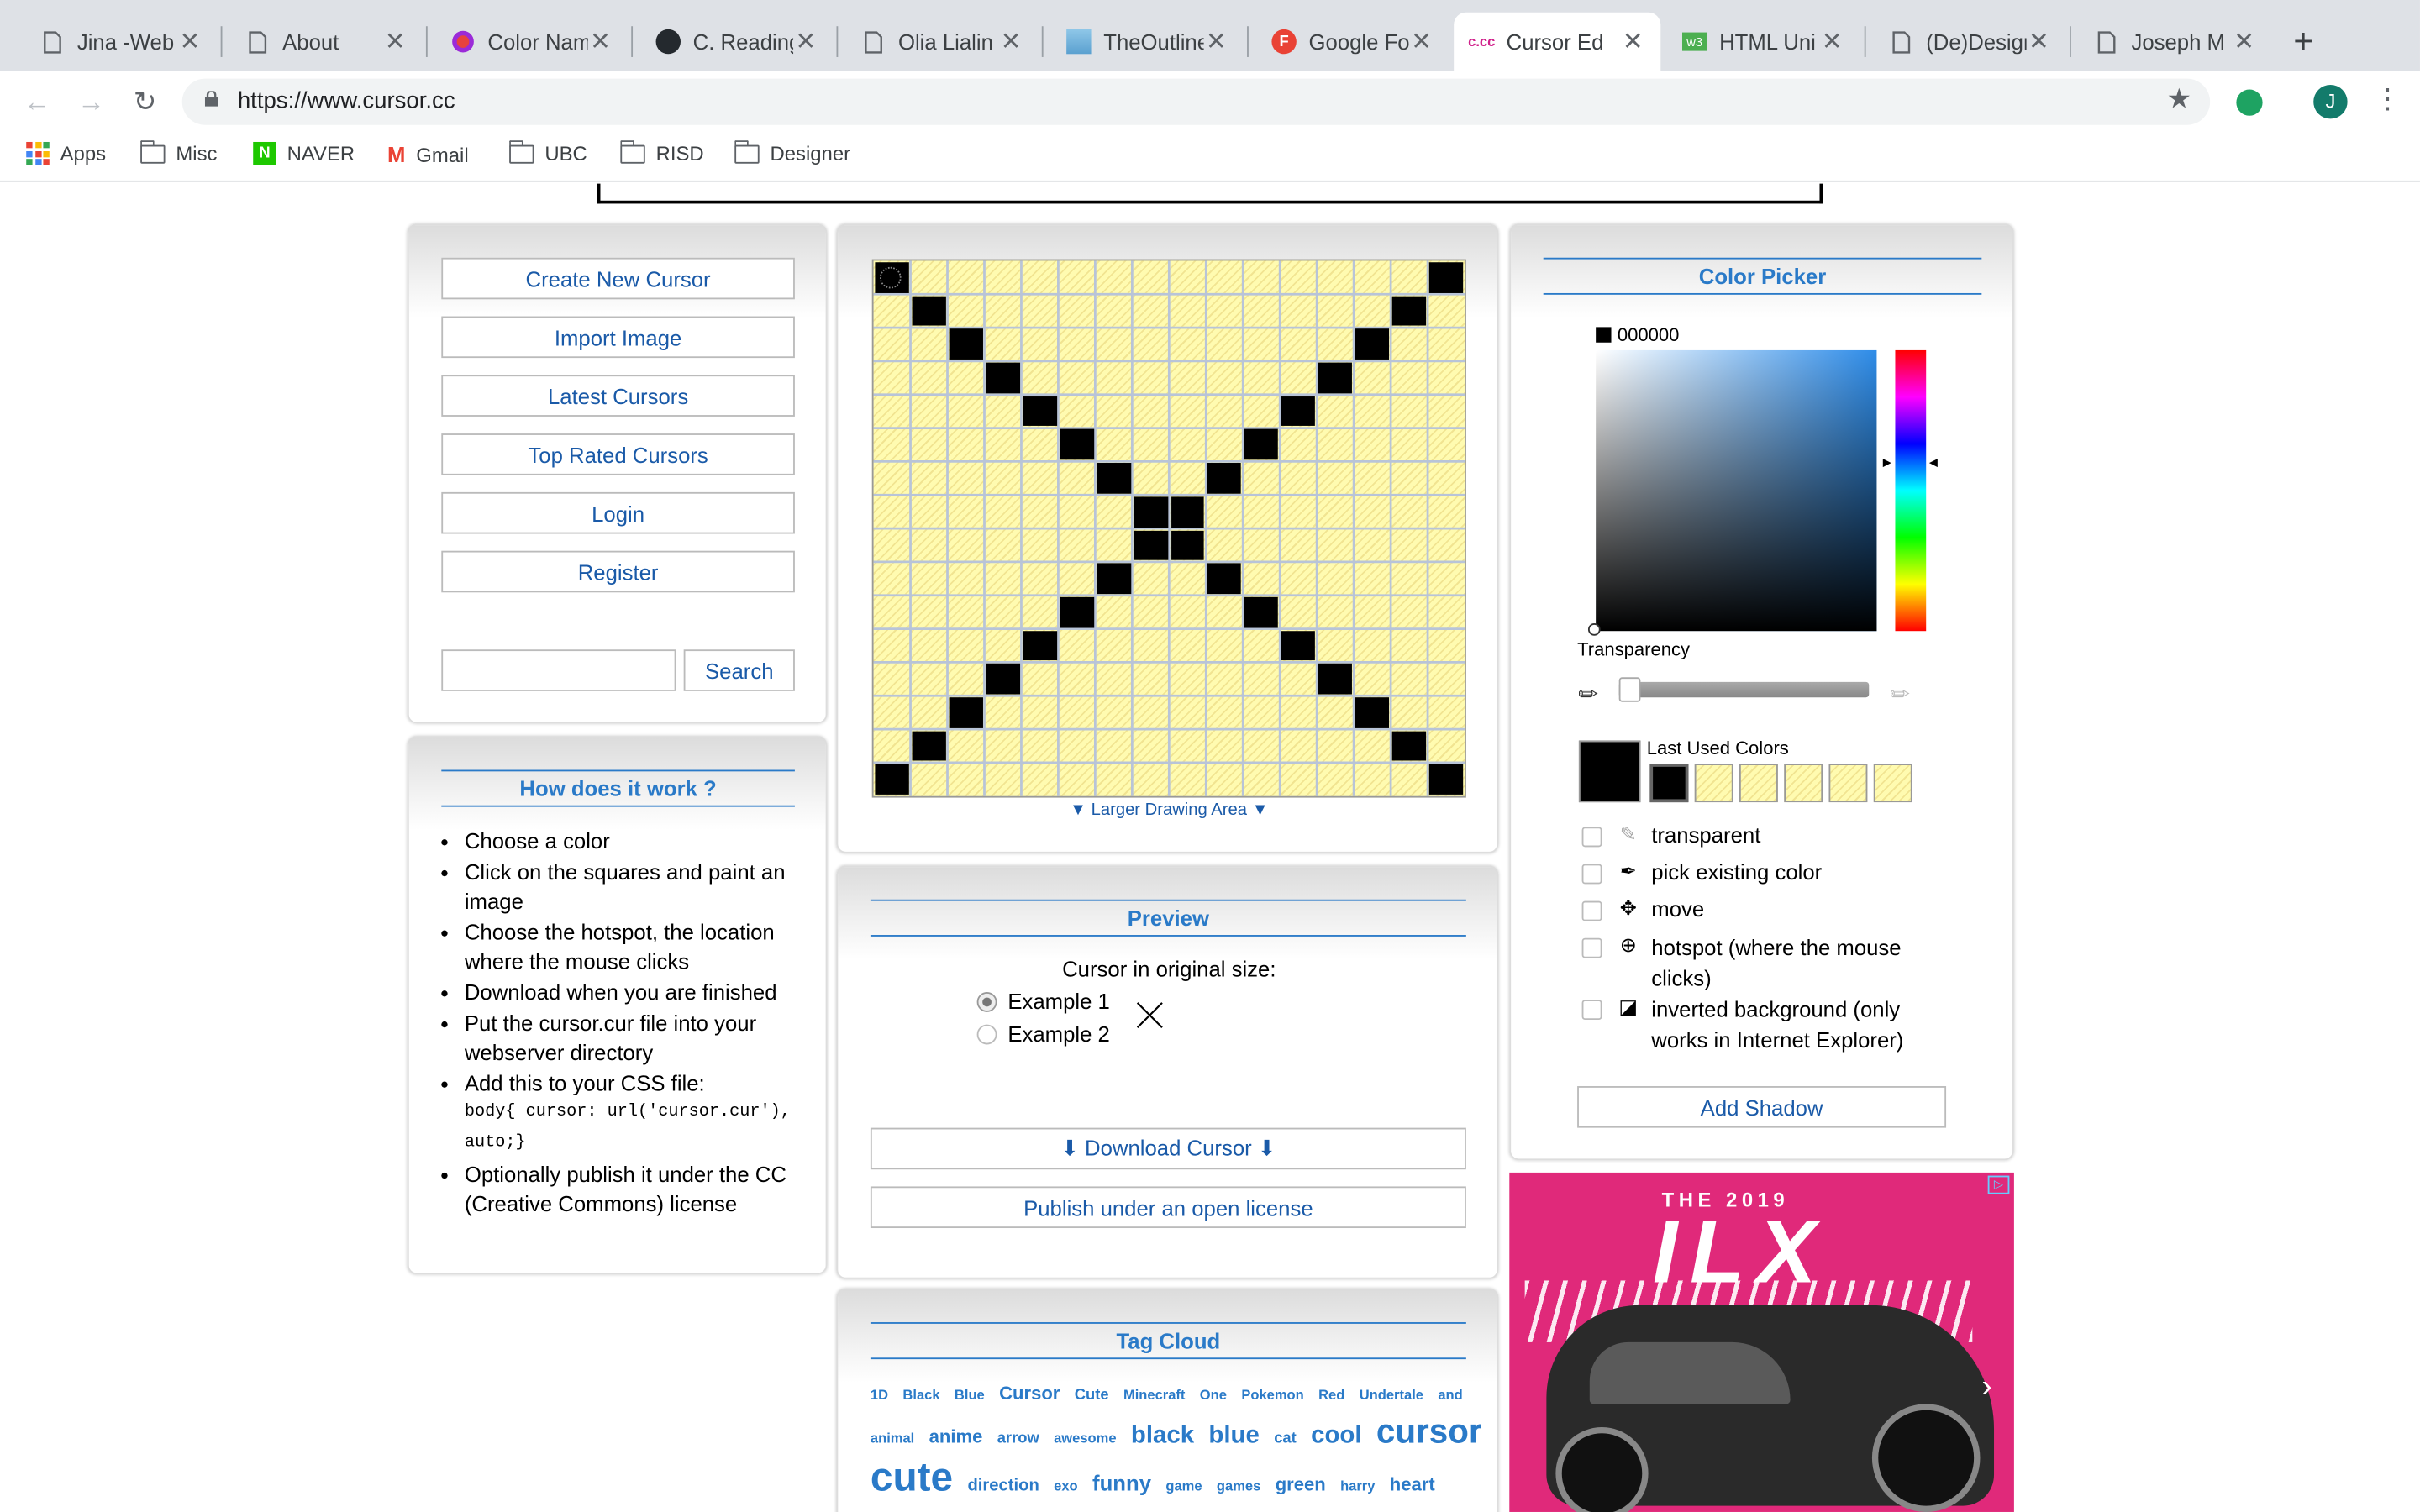 The image size is (2420, 1512). Describe the element at coordinates (1272, 1394) in the screenshot. I see `tag-link: Pokemon` at that location.